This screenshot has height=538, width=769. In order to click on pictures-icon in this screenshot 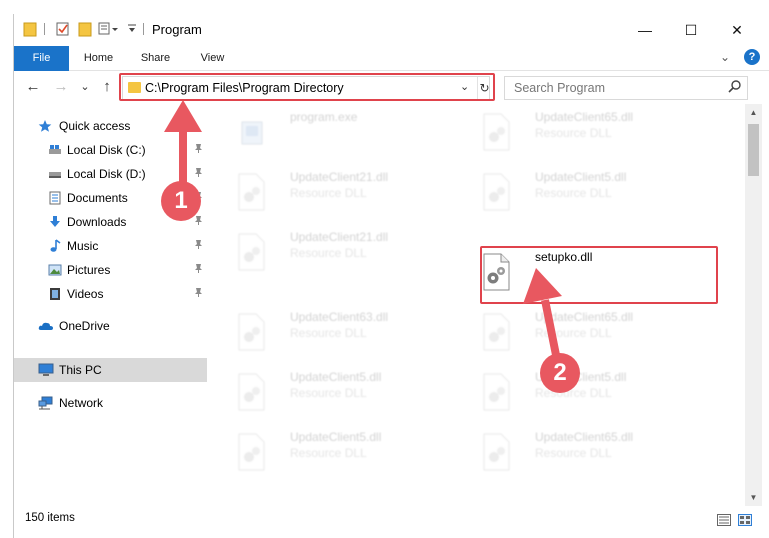, I will do `click(55, 269)`.